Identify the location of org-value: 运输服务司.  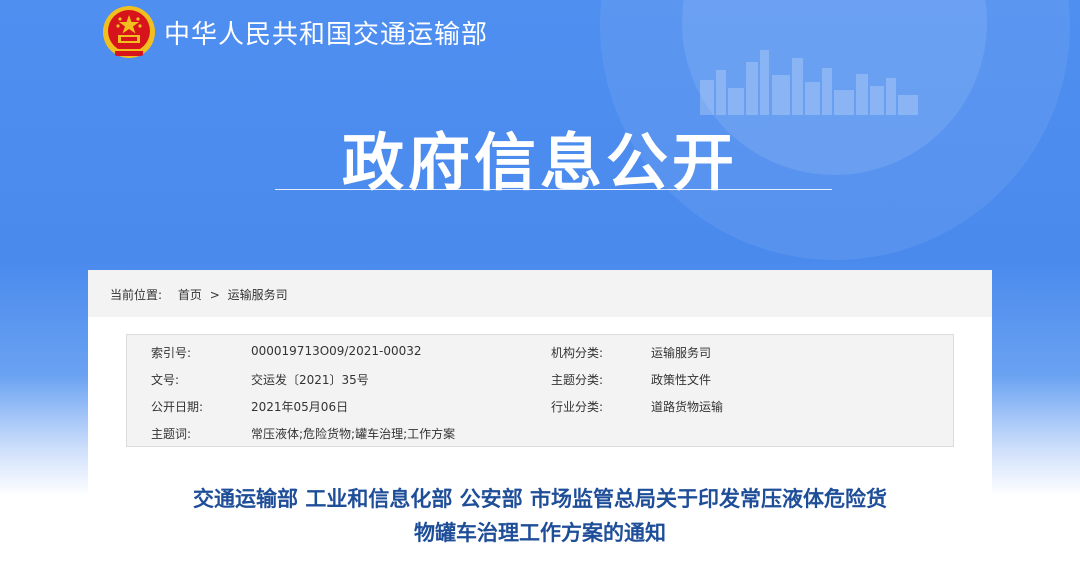
(681, 353).